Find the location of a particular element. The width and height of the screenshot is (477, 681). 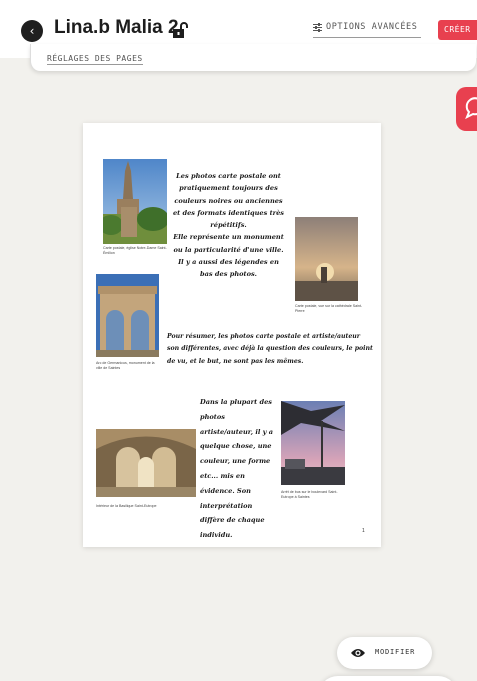

page-settings-link: RÉGLAGES DES PAGES is located at coordinates (95, 59).